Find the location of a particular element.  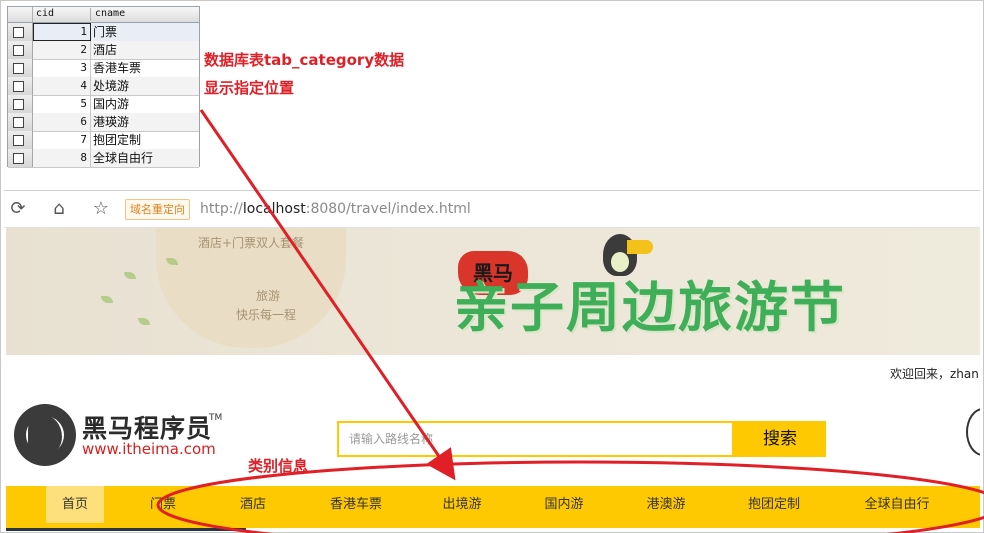

url-scheme: http:// is located at coordinates (221, 209).